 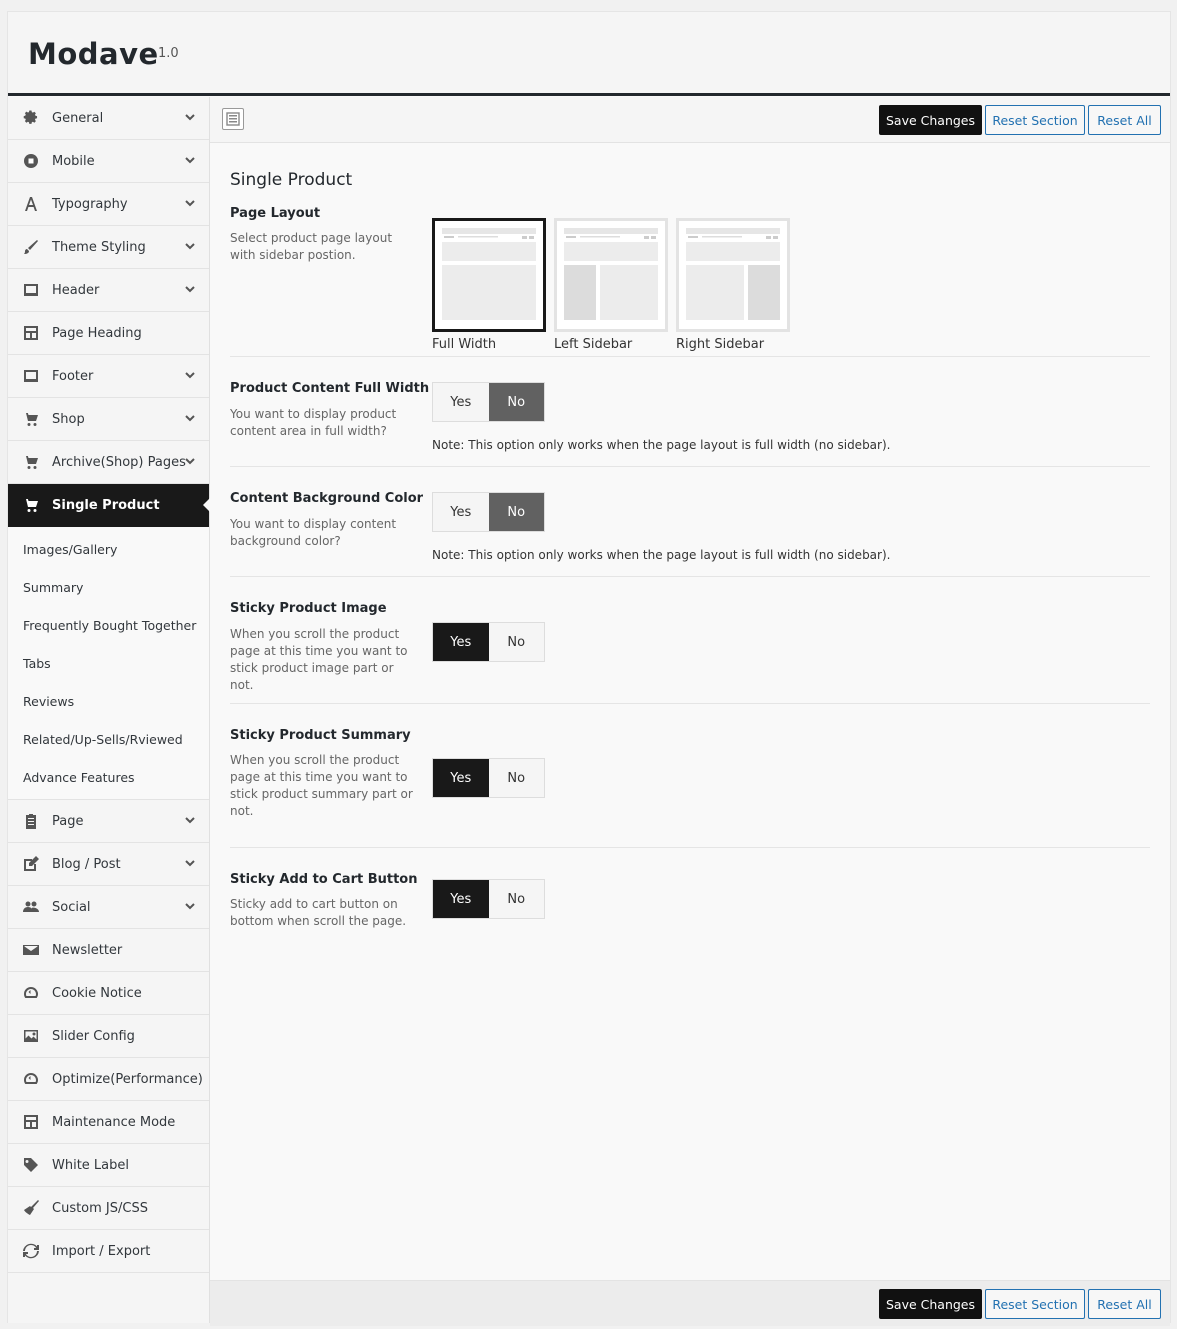 I want to click on submenu-item-frequently-bought-together: Frequently Bought Together, so click(x=108, y=625).